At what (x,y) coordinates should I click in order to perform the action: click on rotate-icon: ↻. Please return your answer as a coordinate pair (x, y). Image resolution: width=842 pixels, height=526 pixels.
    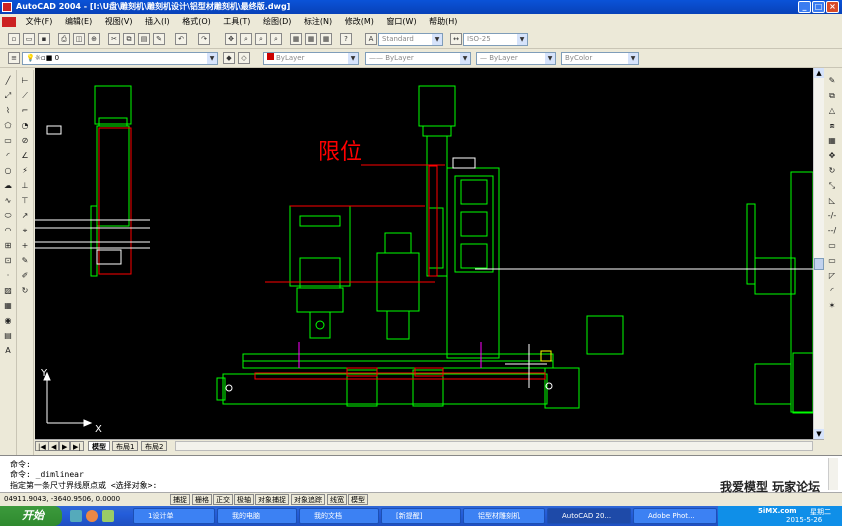
    Looking at the image, I should click on (832, 170).